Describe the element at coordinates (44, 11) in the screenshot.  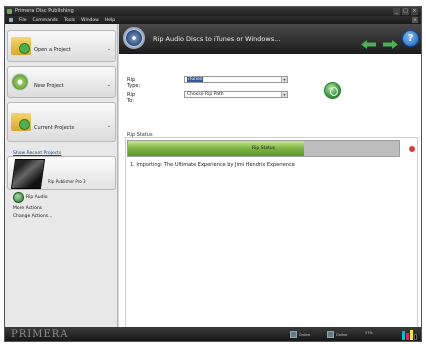
I see `window-title: Primera Disc Publishing` at that location.